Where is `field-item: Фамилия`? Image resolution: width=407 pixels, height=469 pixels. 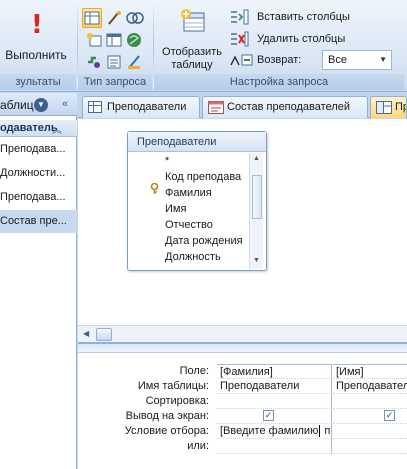 field-item: Фамилия is located at coordinates (206, 193).